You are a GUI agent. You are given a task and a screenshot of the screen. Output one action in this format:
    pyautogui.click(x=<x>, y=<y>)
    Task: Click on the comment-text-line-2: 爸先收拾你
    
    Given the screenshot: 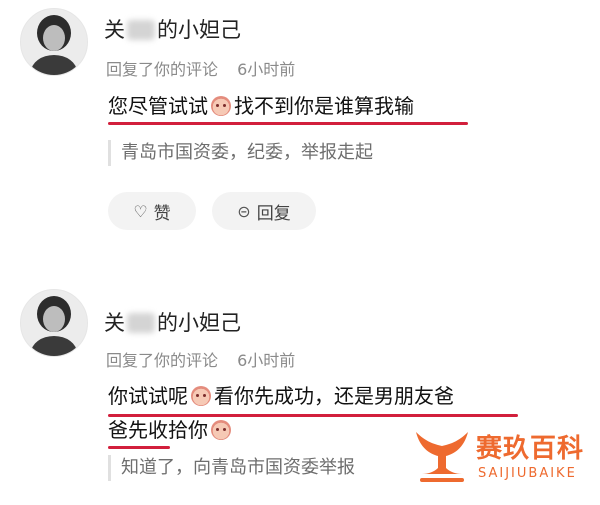 What is the action you would take?
    pyautogui.click(x=171, y=430)
    